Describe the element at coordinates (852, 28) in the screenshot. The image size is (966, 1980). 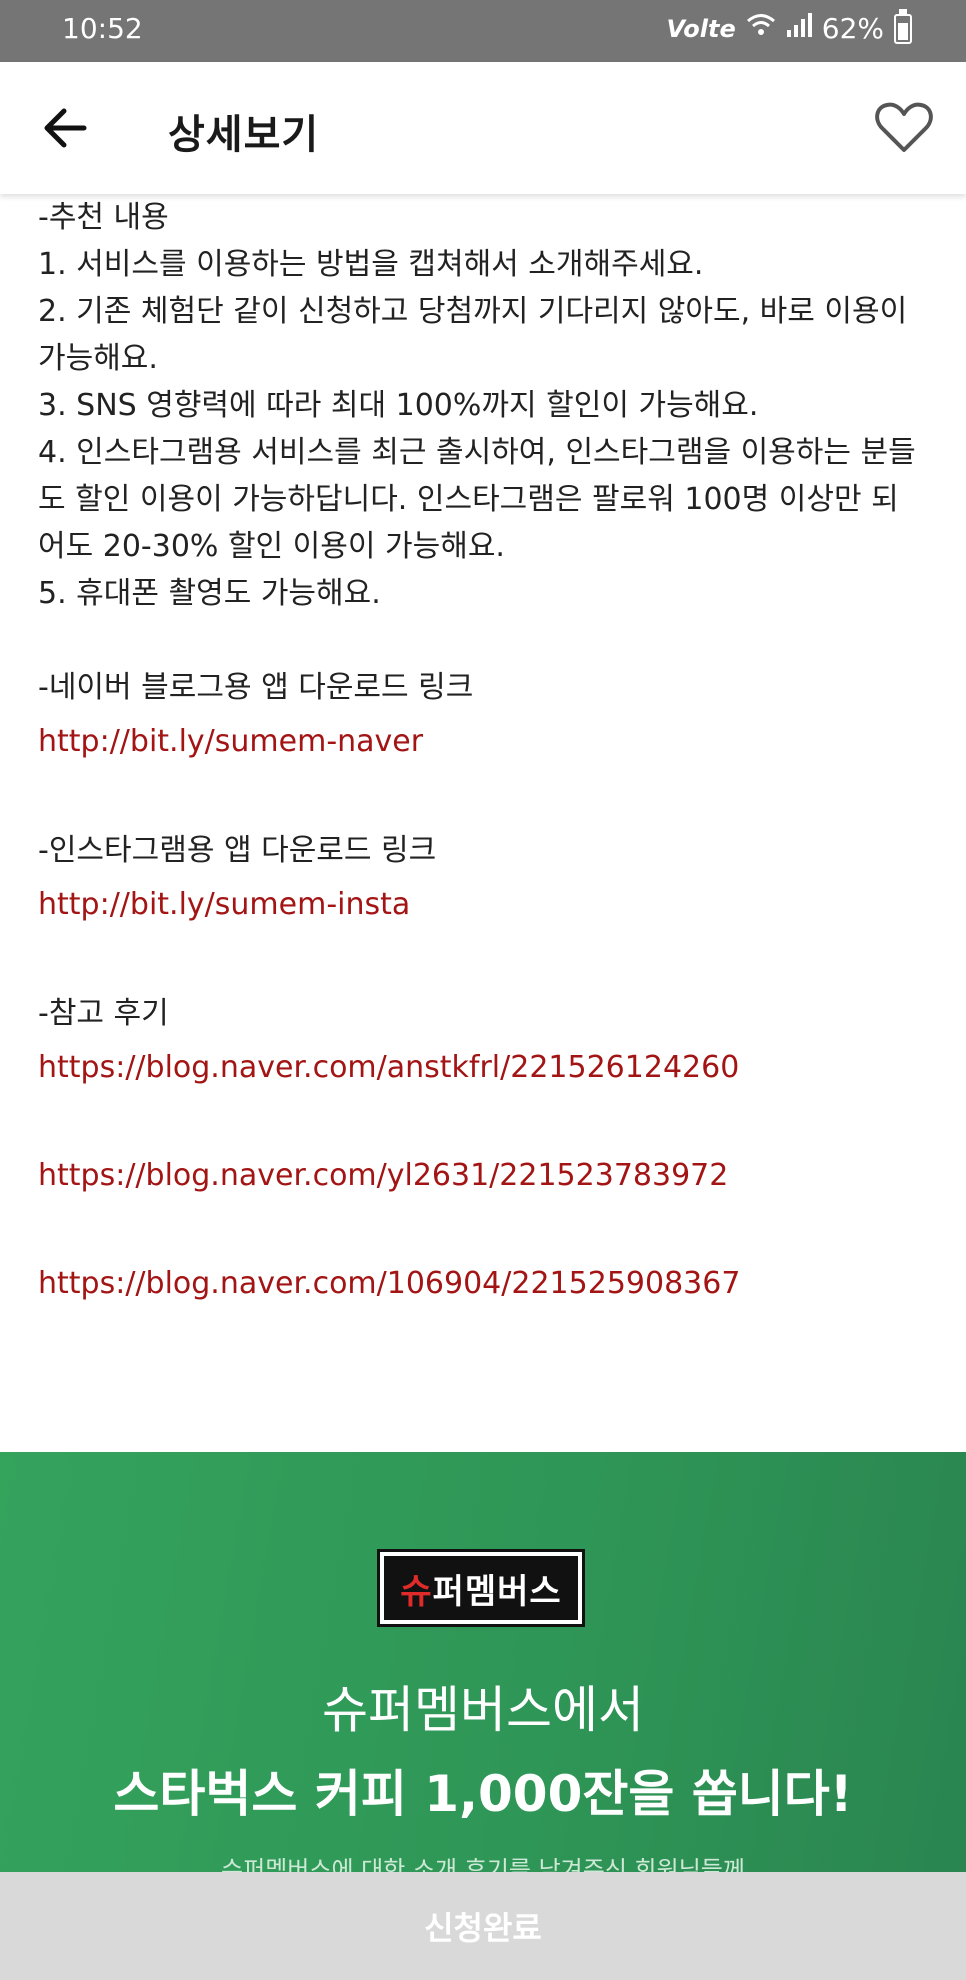
I see `battery-percent: 62%` at that location.